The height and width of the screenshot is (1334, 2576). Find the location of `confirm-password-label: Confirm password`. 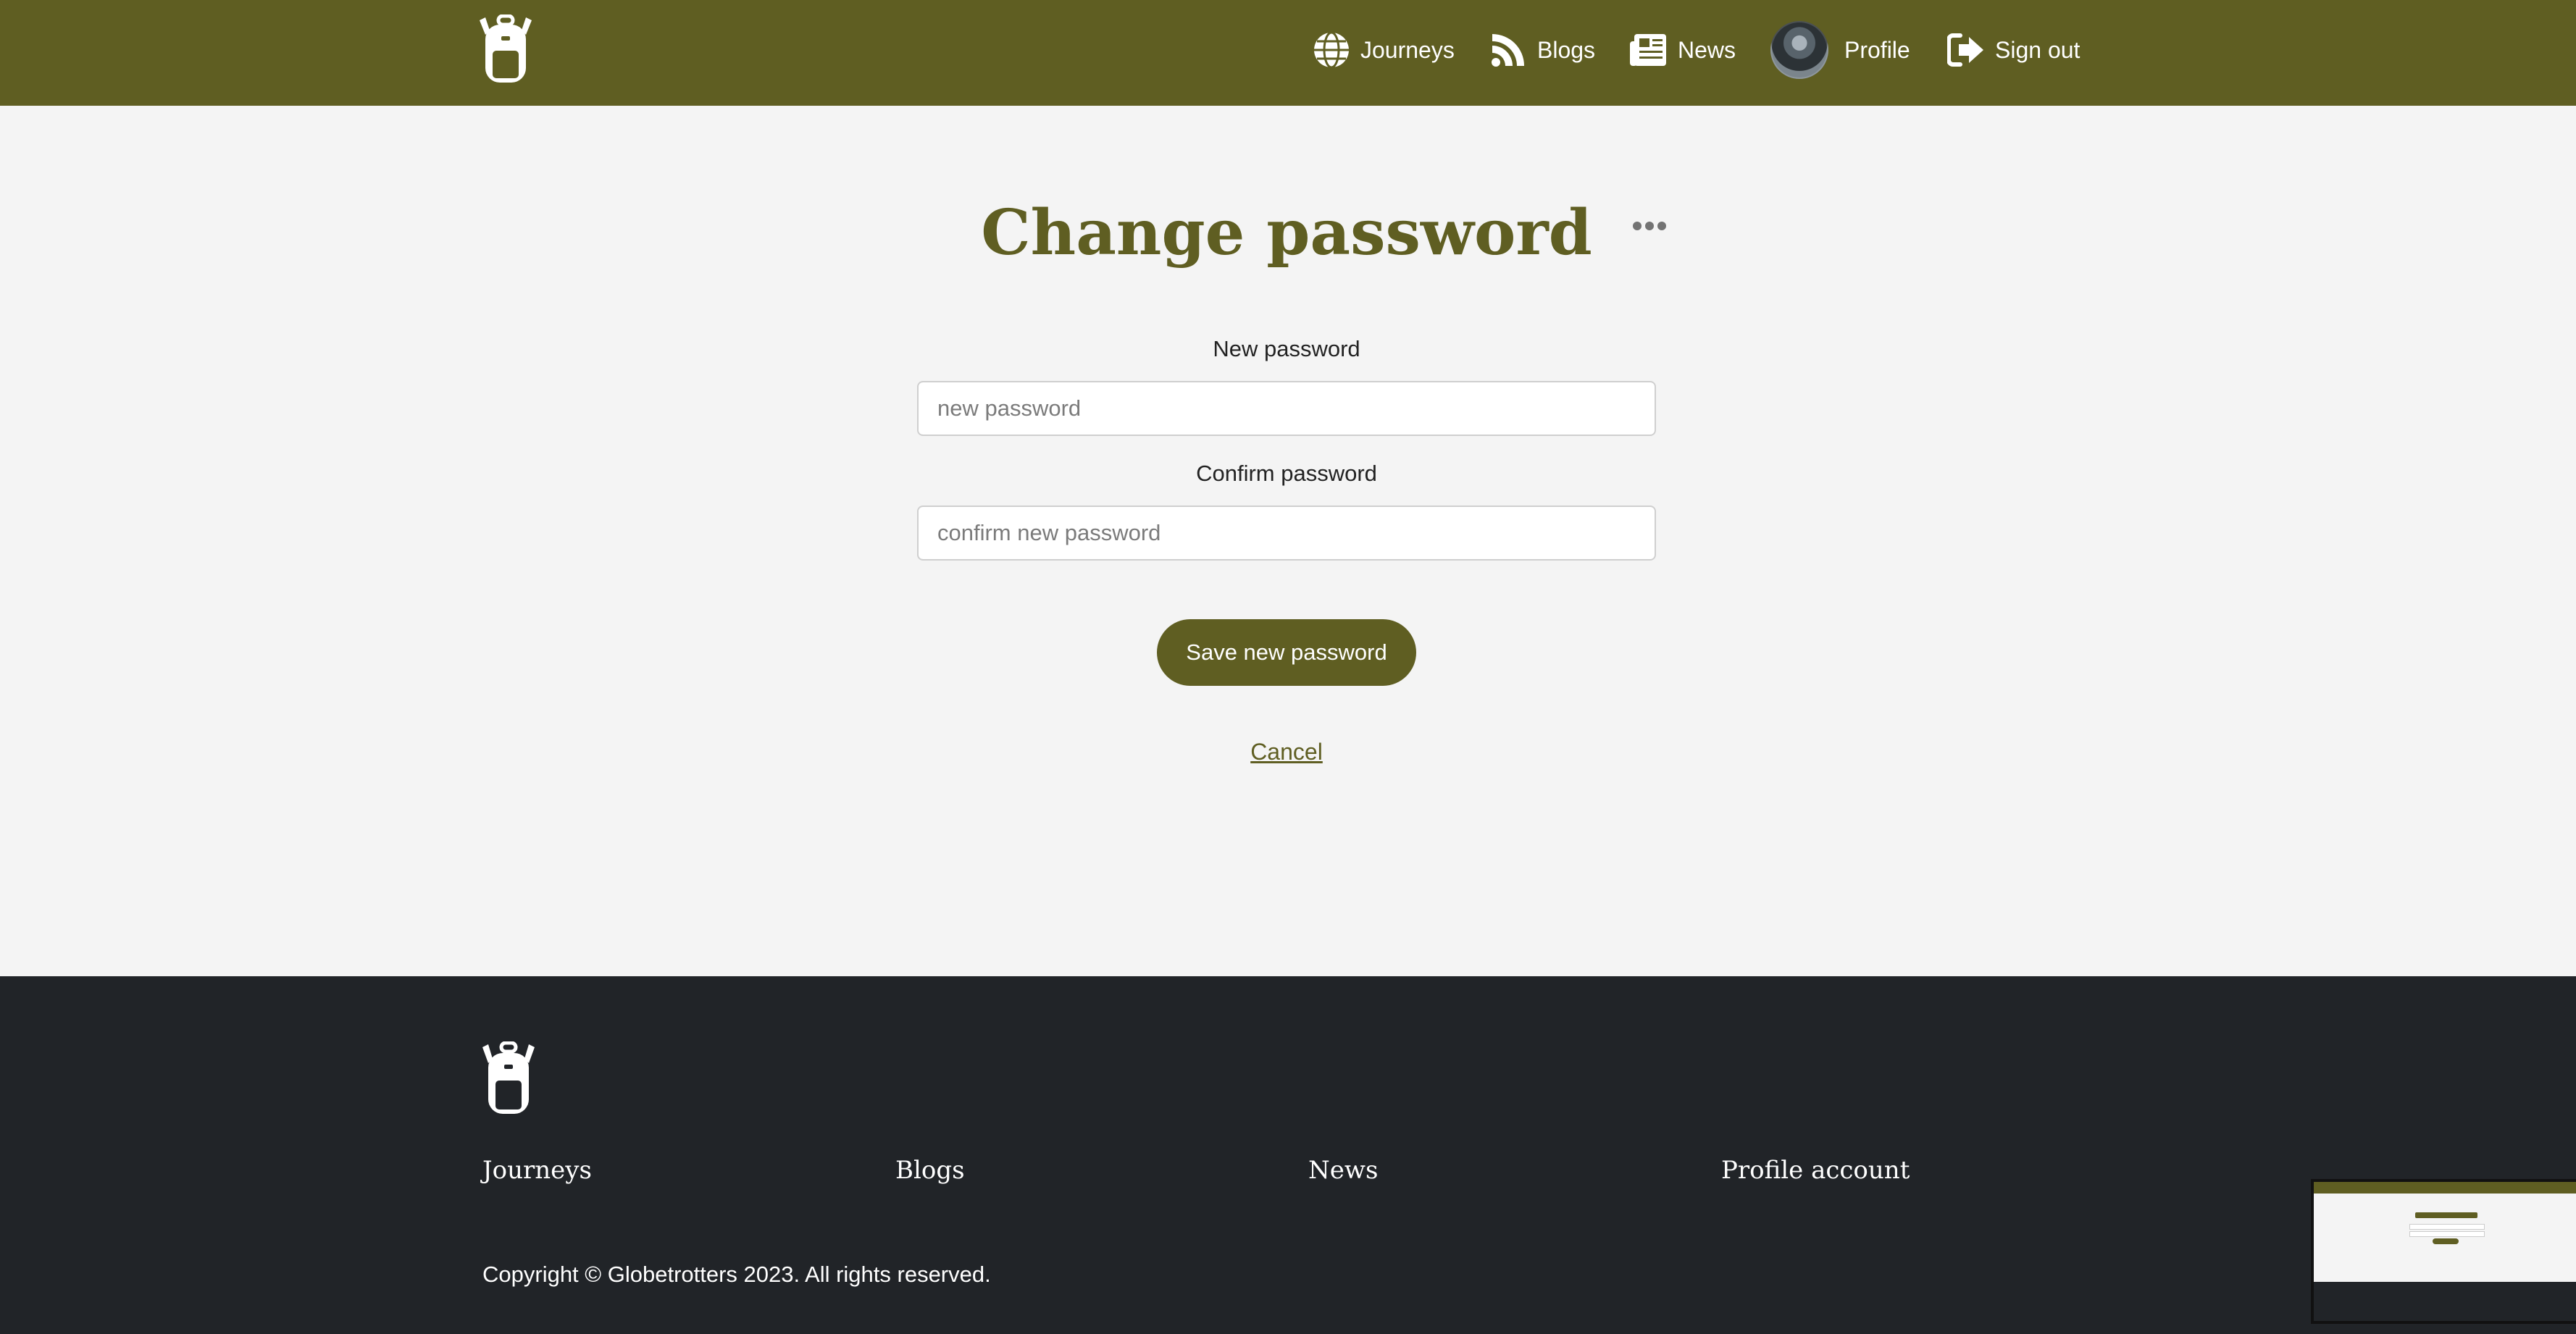

confirm-password-label: Confirm password is located at coordinates (1286, 474).